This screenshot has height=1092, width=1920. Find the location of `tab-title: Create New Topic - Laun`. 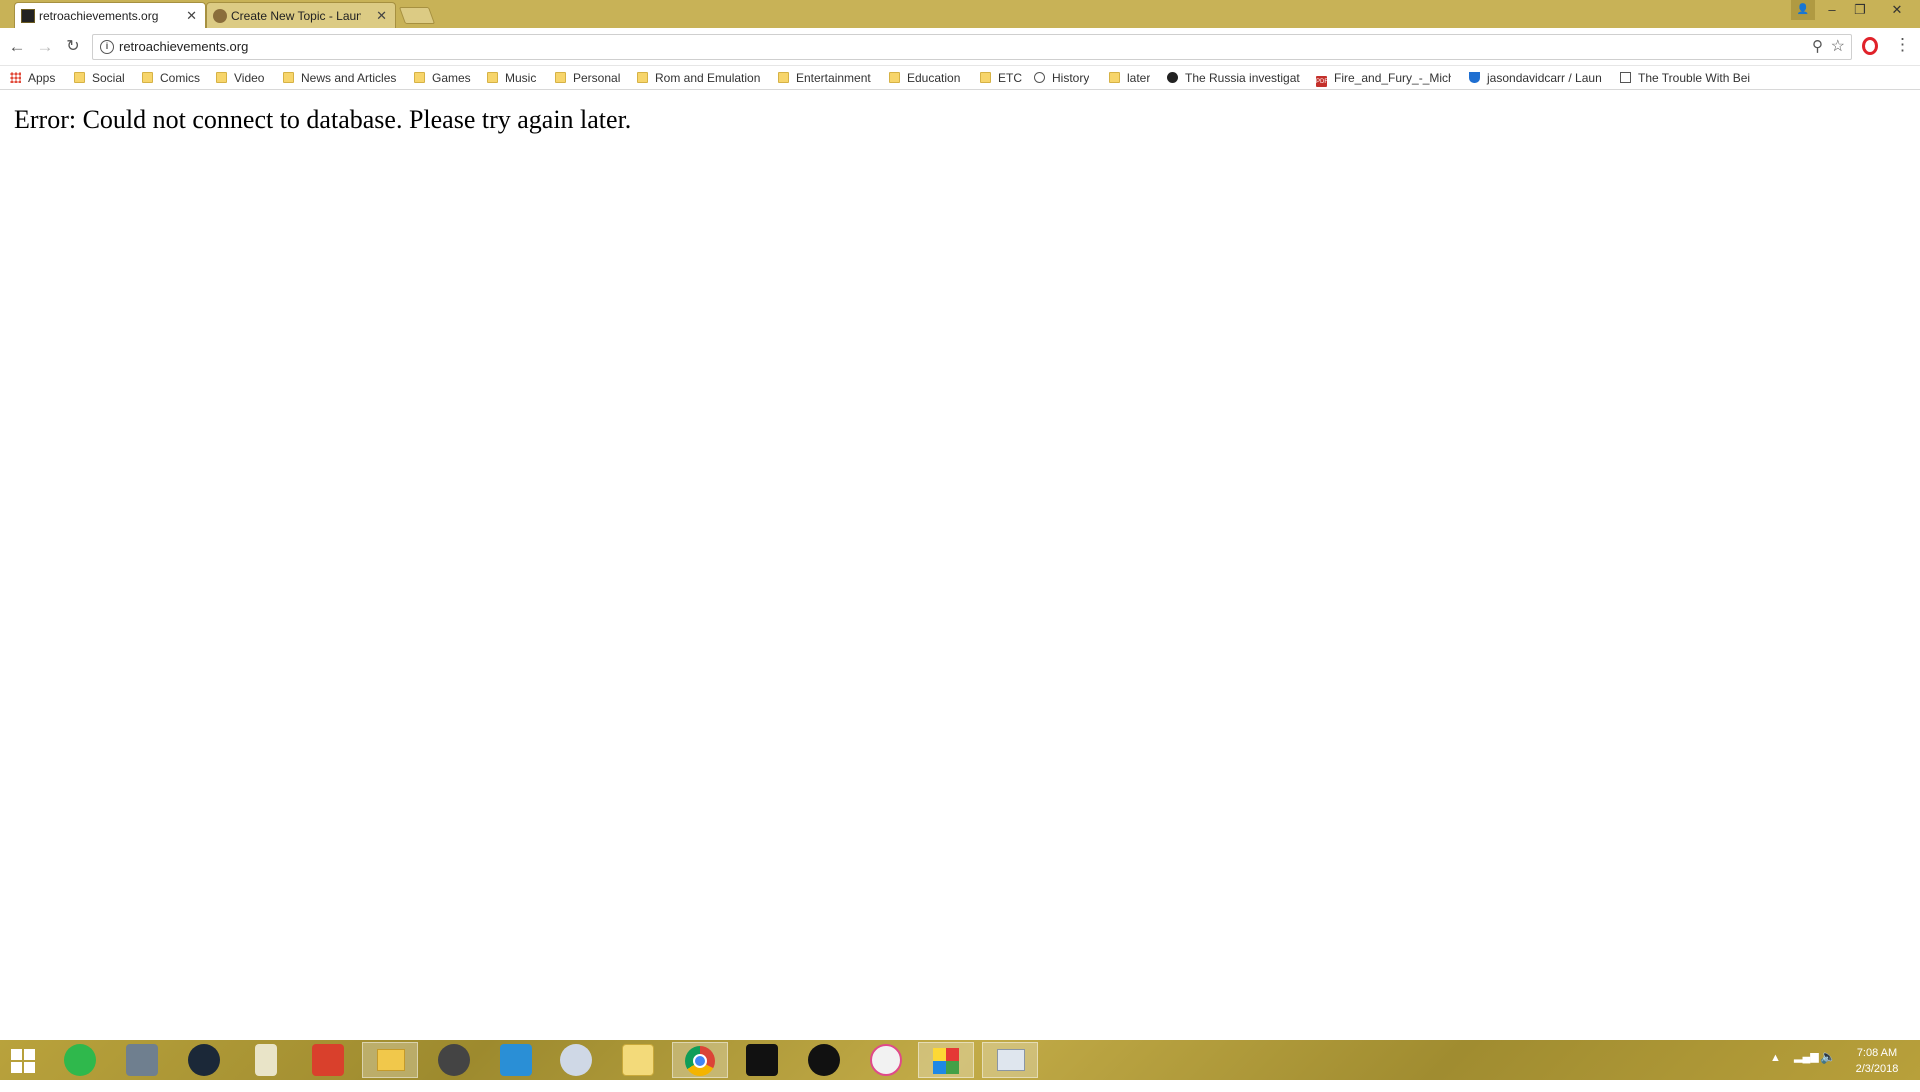

tab-title: Create New Topic - Laun is located at coordinates (296, 16).